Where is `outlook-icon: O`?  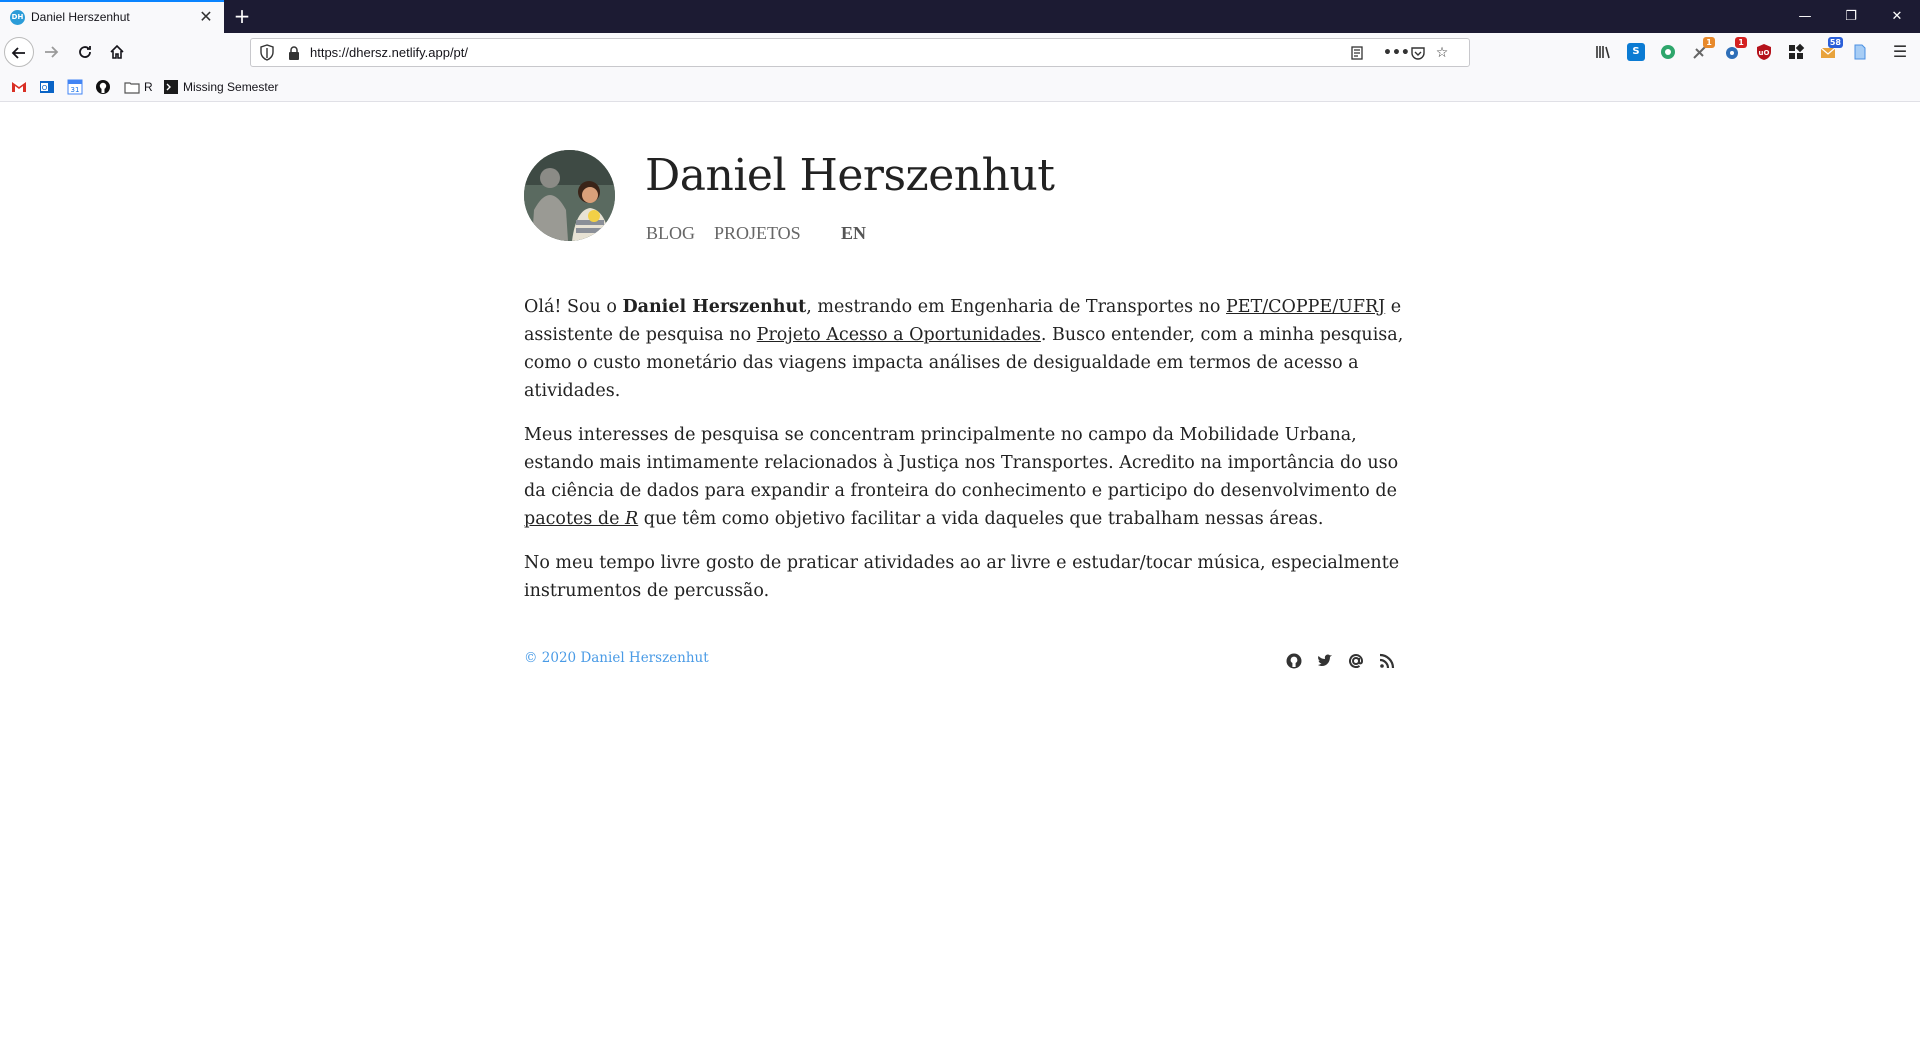
outlook-icon: O is located at coordinates (47, 87).